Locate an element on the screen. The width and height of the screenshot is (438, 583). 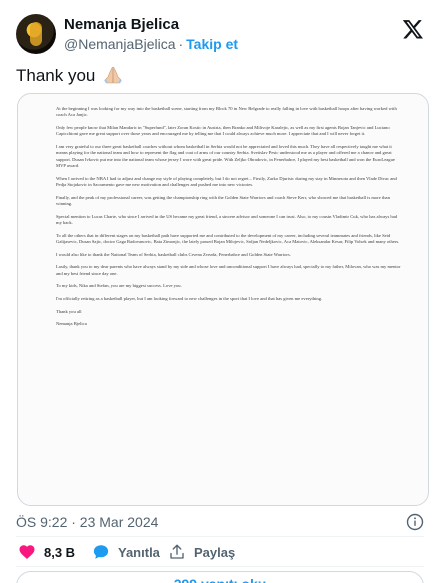
author-handle-row: @NemanjaBjelica · Takip et is located at coordinates (151, 44).